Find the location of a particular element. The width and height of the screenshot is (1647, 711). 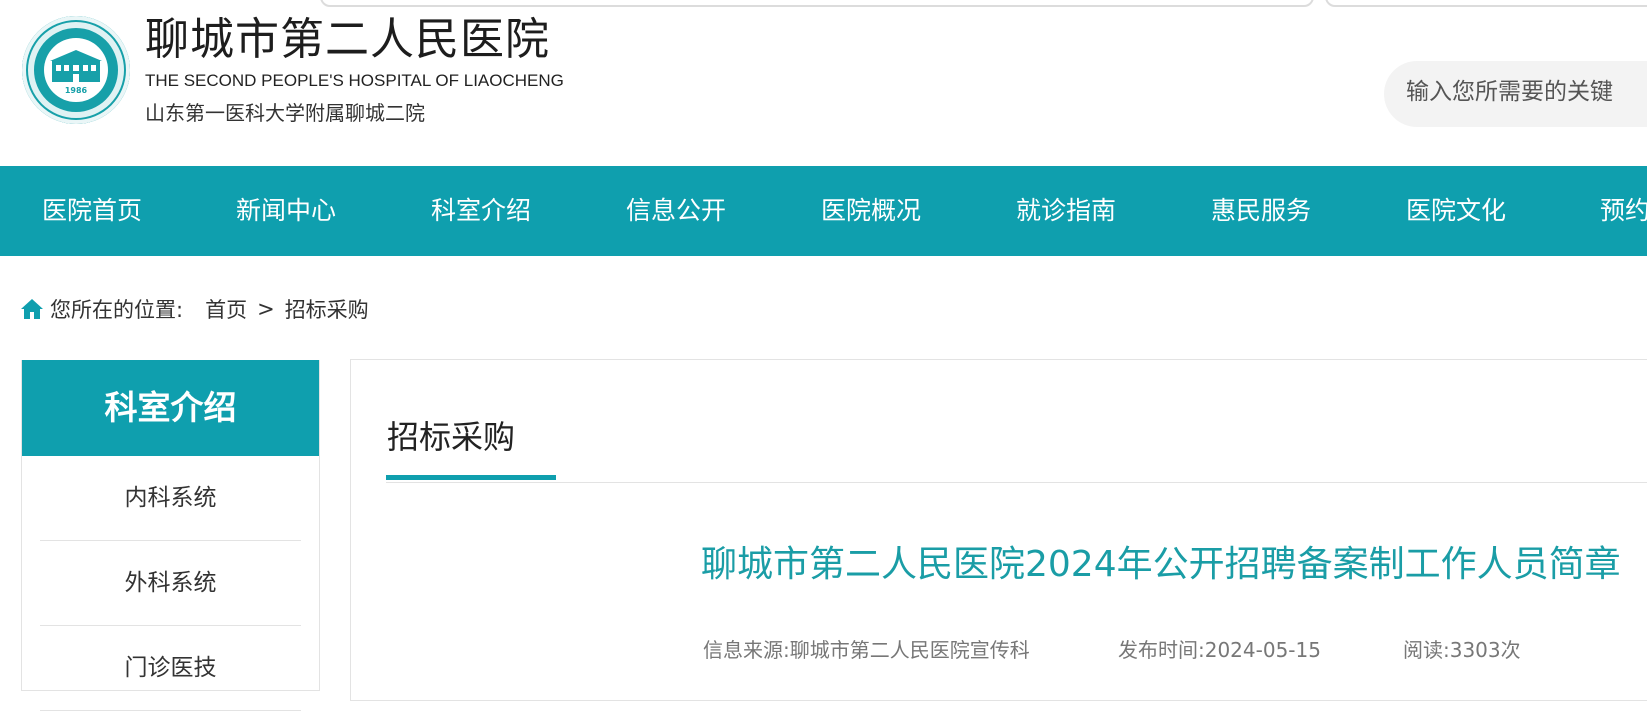

article-date: 发布时间:2024-05-15 is located at coordinates (1219, 650).